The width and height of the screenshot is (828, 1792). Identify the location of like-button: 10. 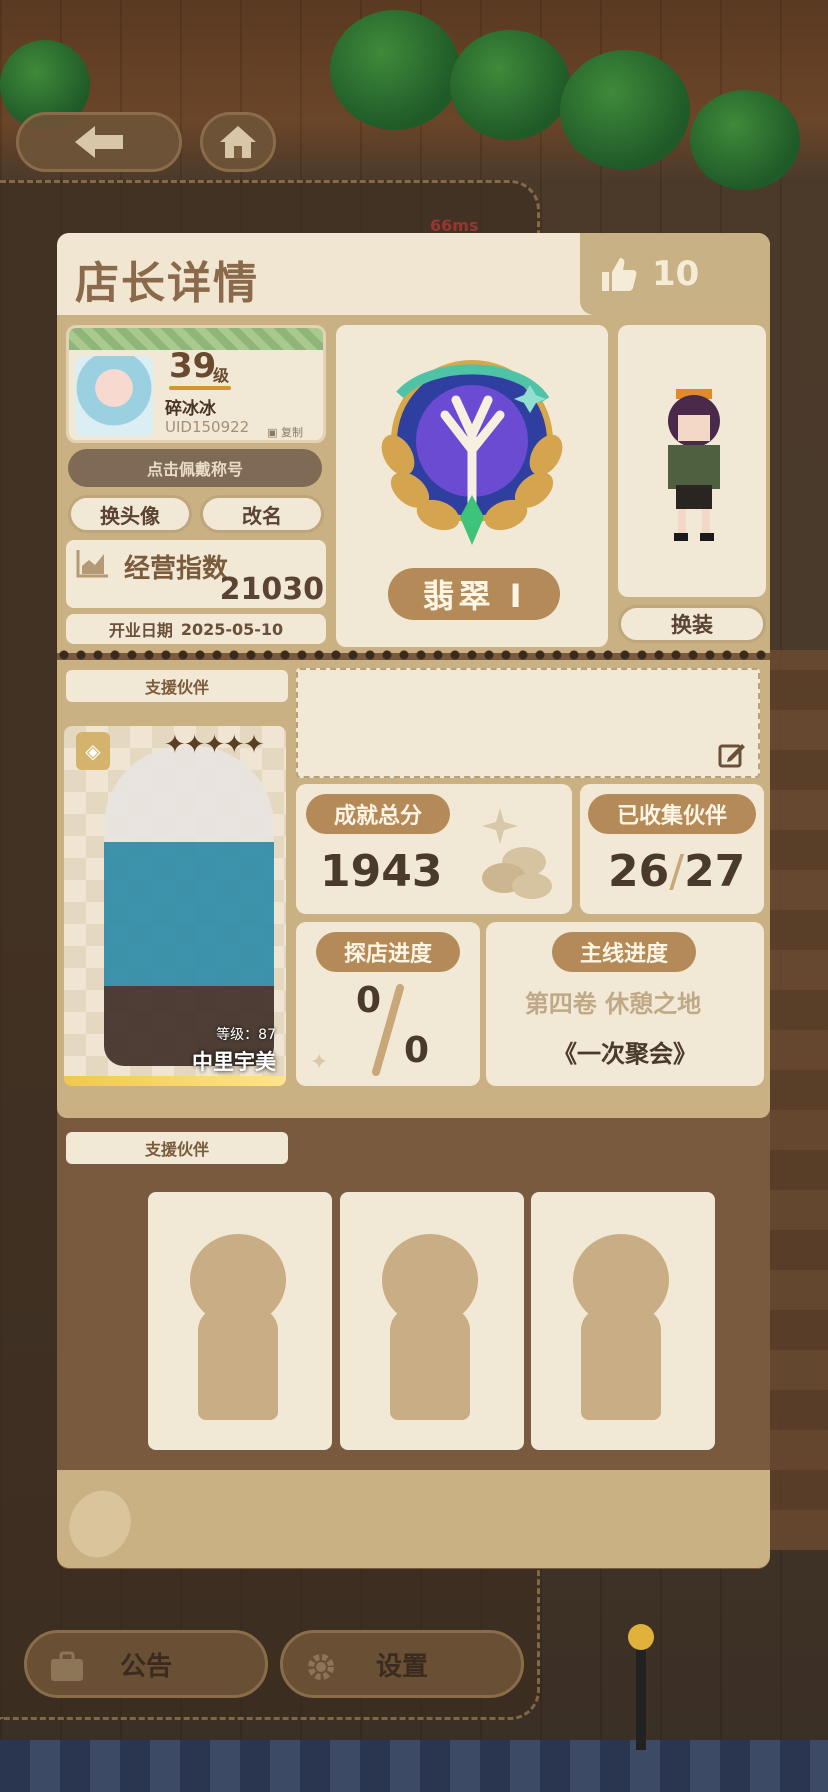
(675, 274).